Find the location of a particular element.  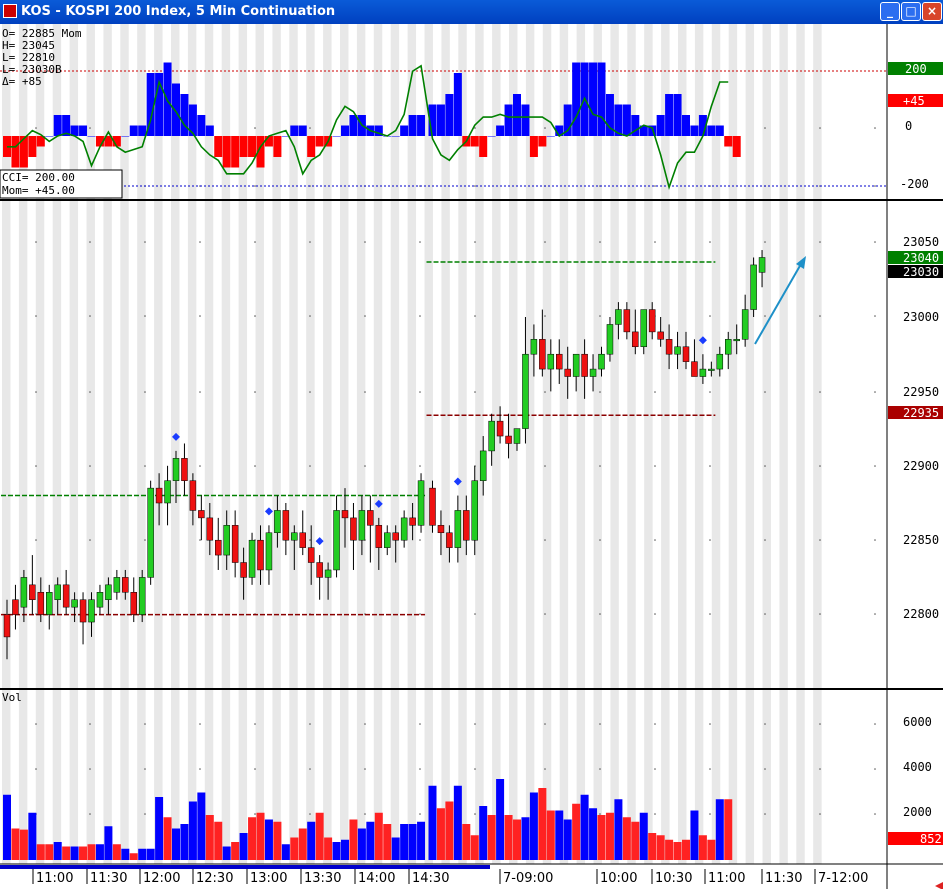

axis-label: 12:00 is located at coordinates (161, 878).